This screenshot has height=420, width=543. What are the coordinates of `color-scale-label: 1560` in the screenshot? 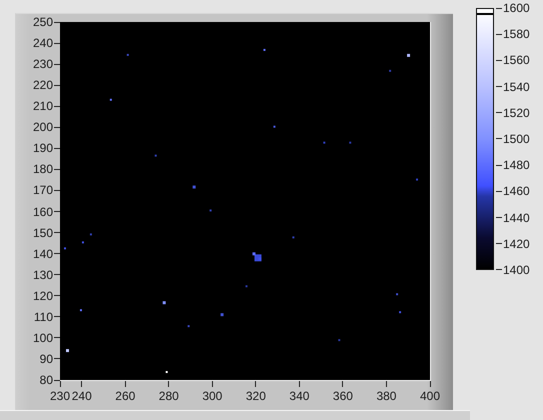 It's located at (513, 60).